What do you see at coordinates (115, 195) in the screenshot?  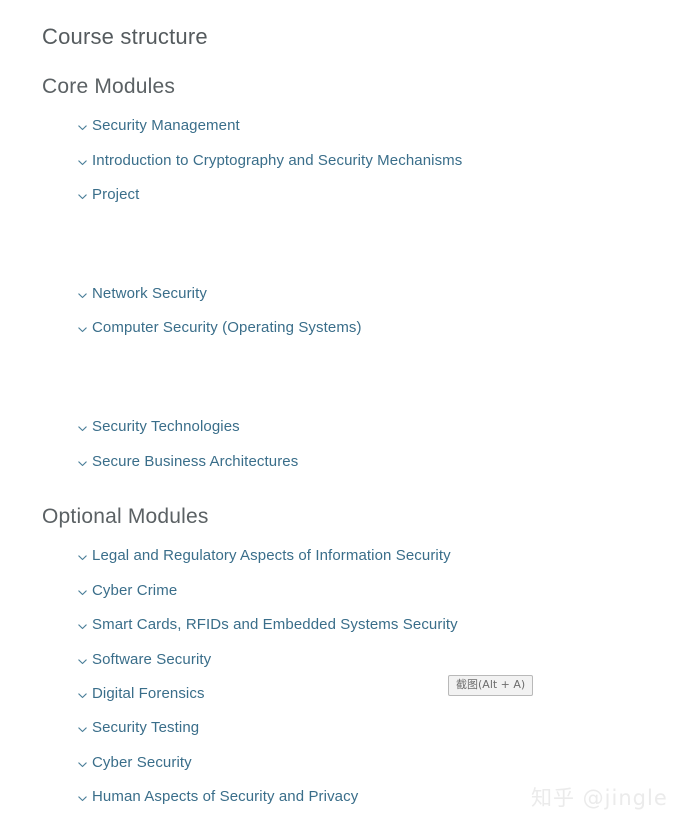 I see `module-label: Project` at bounding box center [115, 195].